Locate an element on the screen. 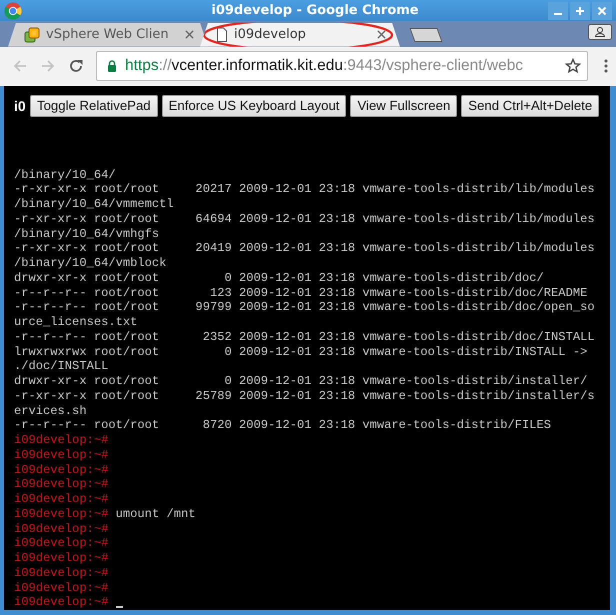 The image size is (616, 615). console-output-line: lrwxrwxrwx root/root 0 2009-12-01 23:18 vmware-tools-distrib/INSTALL -> is located at coordinates (301, 352).